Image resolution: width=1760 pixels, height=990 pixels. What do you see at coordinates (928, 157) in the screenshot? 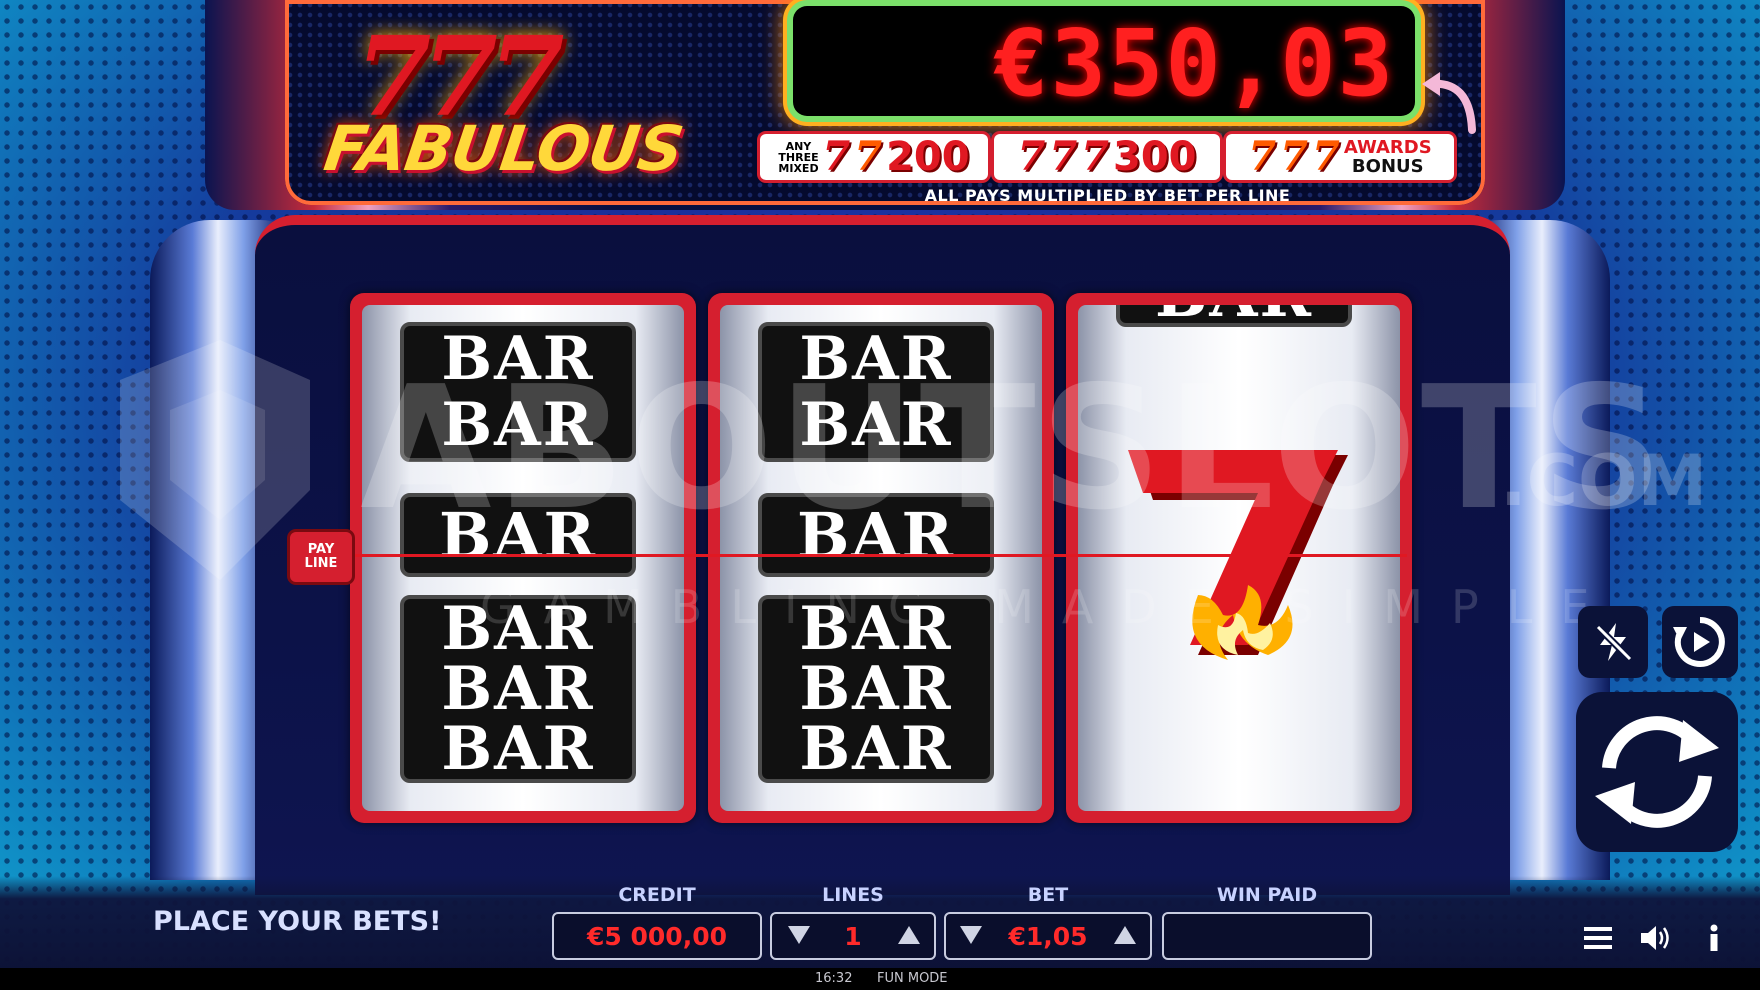
I see `mixed-pay-value: 200` at bounding box center [928, 157].